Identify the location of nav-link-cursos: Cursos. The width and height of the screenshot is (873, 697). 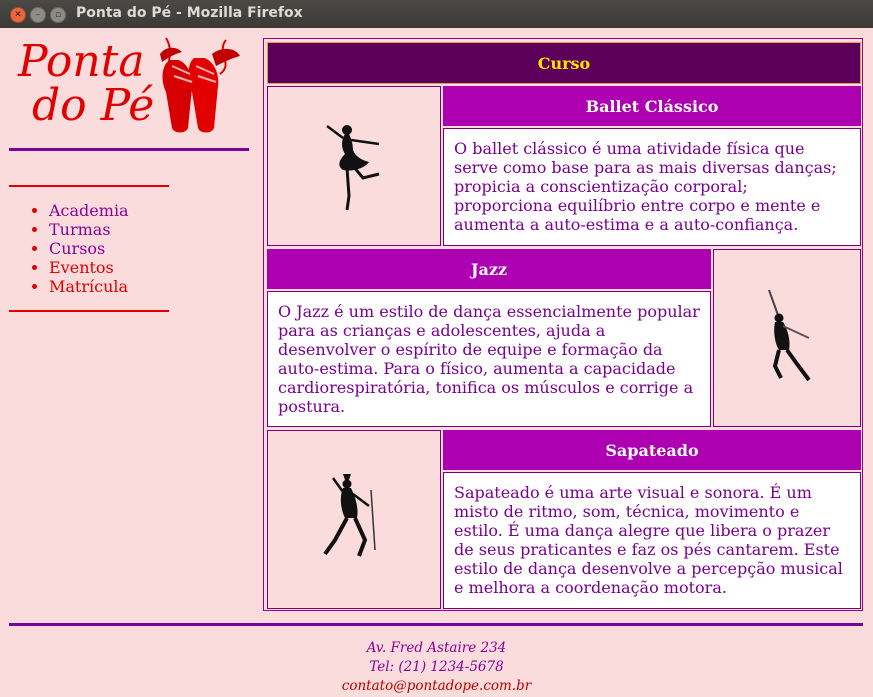
(77, 248).